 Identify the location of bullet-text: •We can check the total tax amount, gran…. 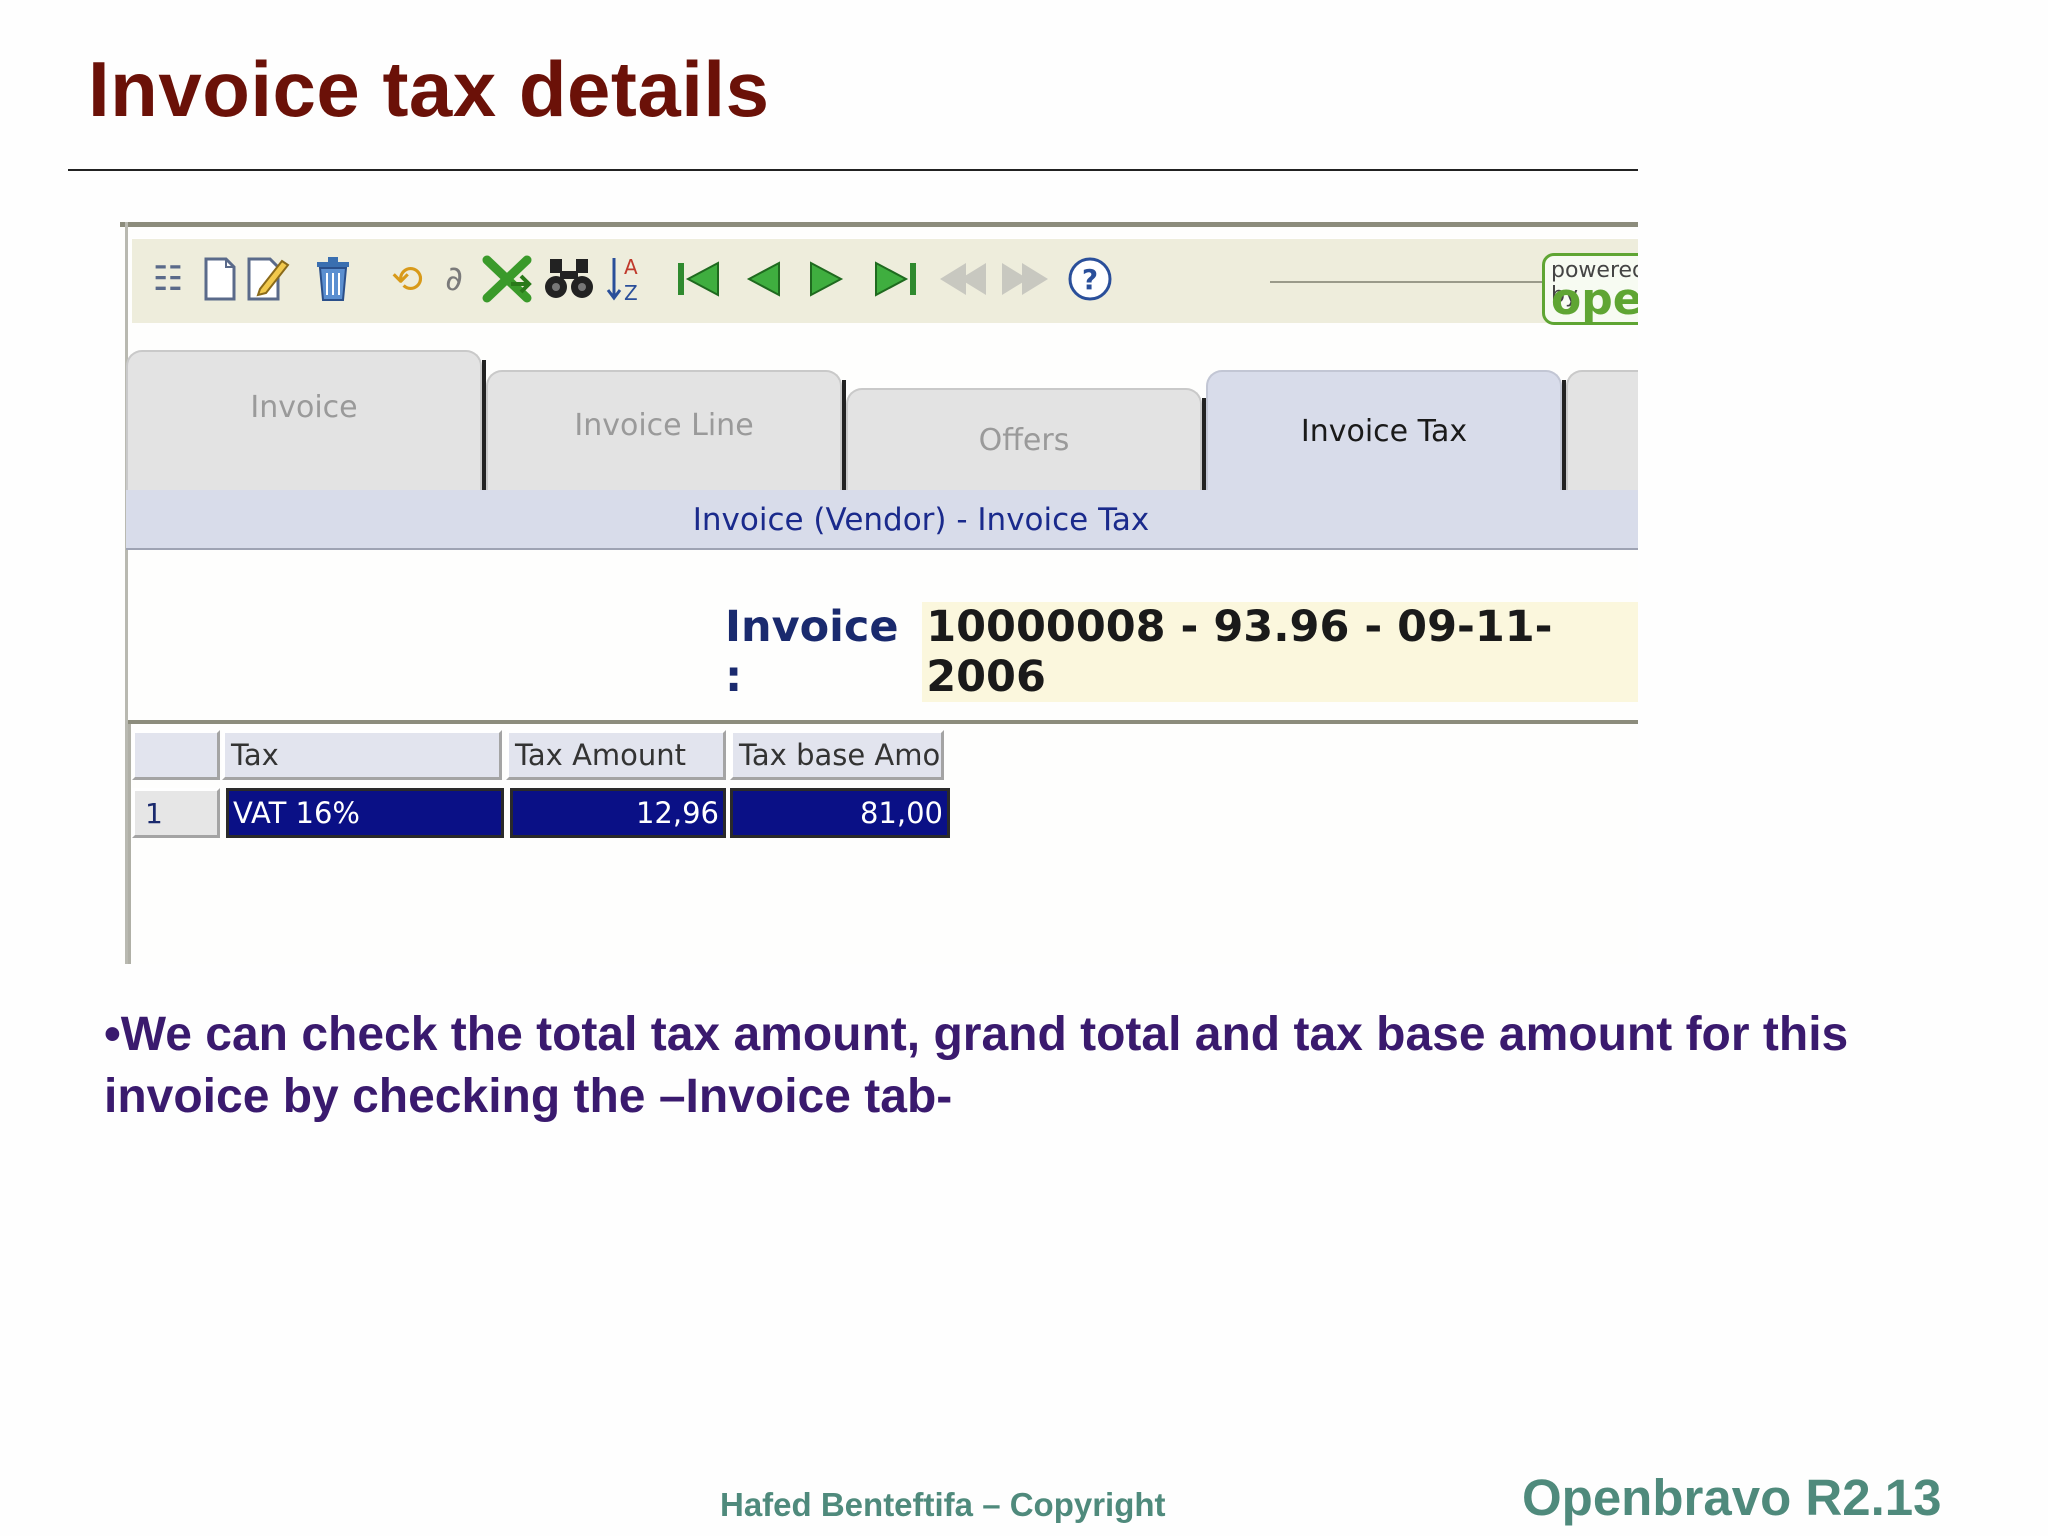
(976, 1065).